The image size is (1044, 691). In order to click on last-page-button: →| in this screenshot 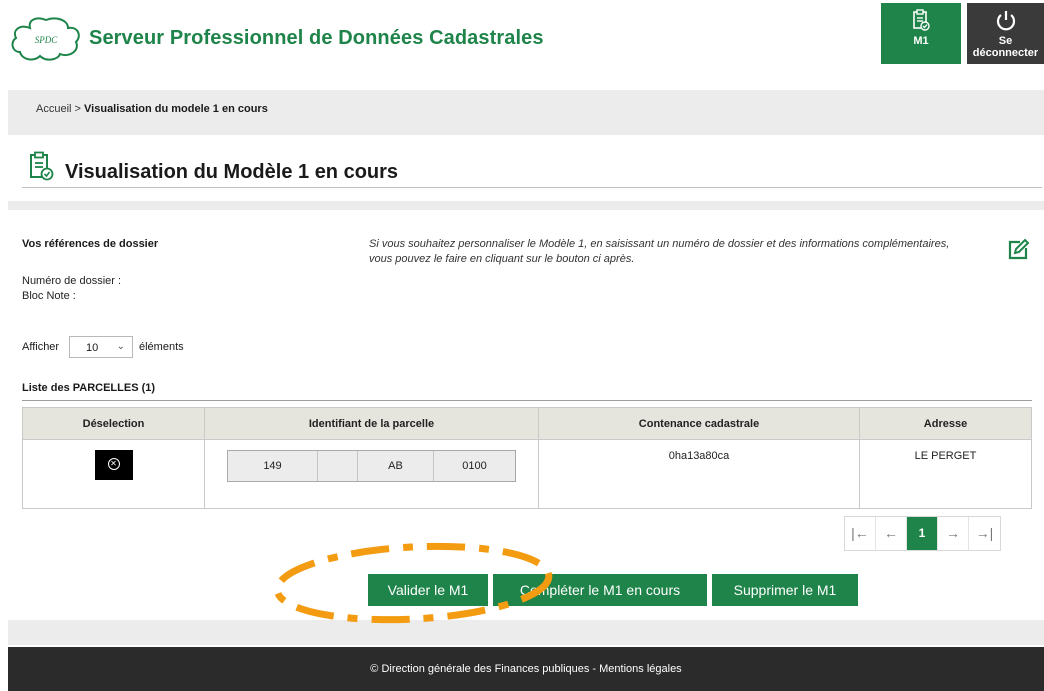, I will do `click(984, 533)`.